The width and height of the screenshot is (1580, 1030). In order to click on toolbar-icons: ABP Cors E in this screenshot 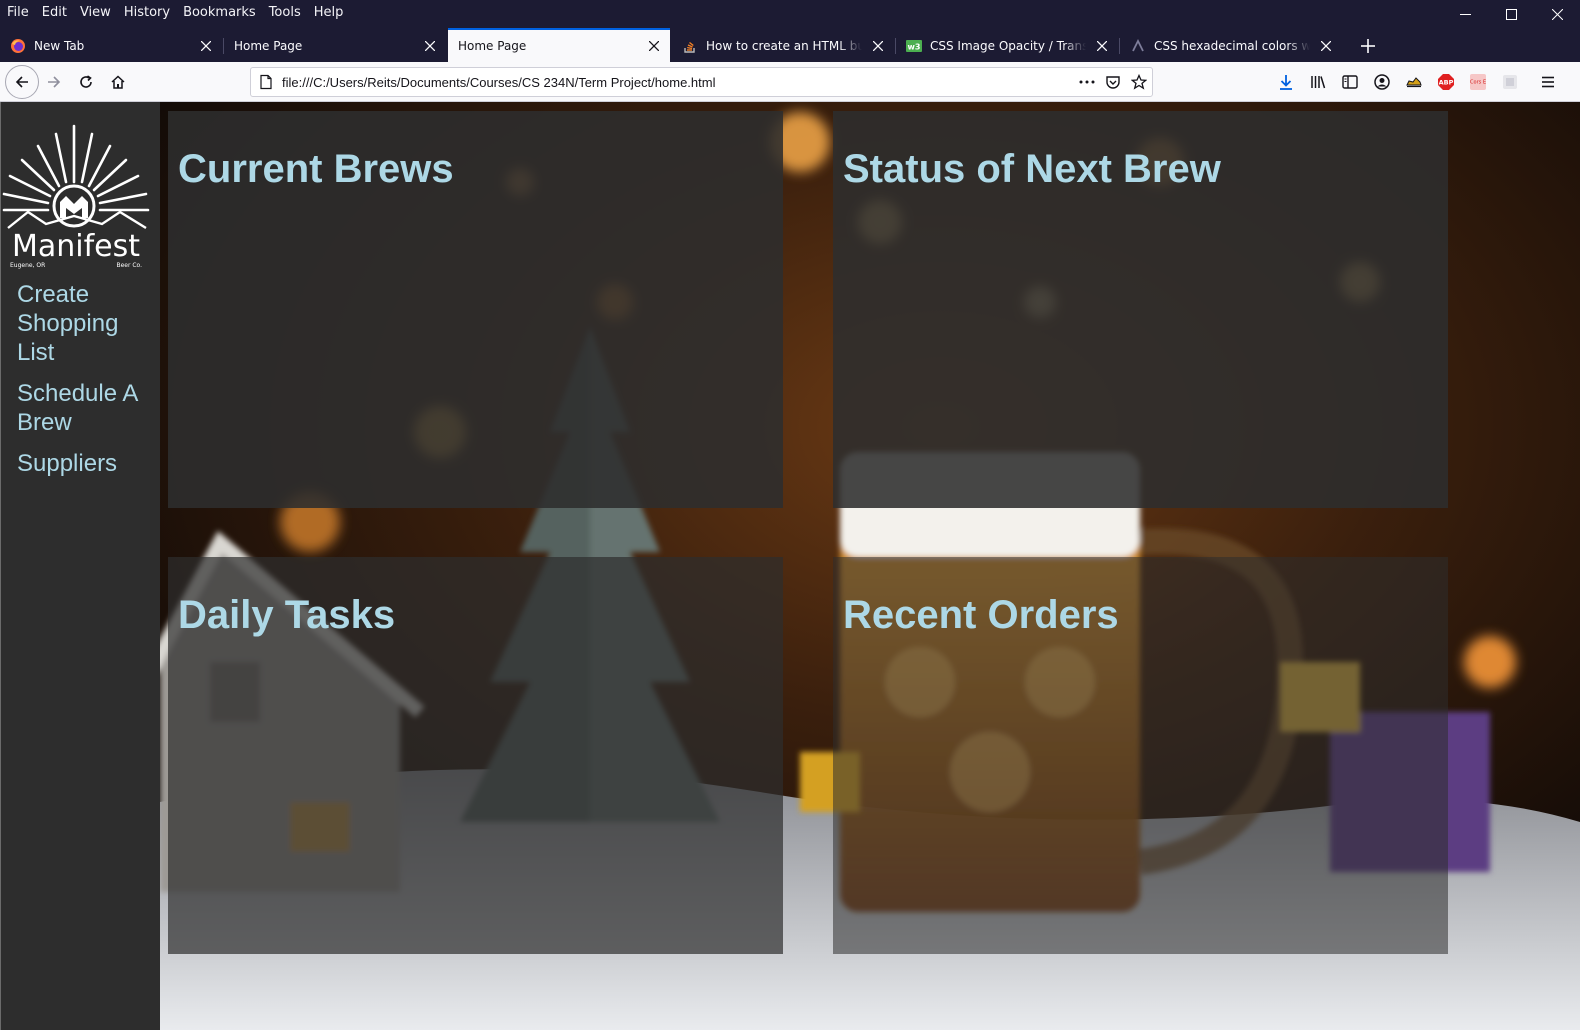, I will do `click(1417, 82)`.